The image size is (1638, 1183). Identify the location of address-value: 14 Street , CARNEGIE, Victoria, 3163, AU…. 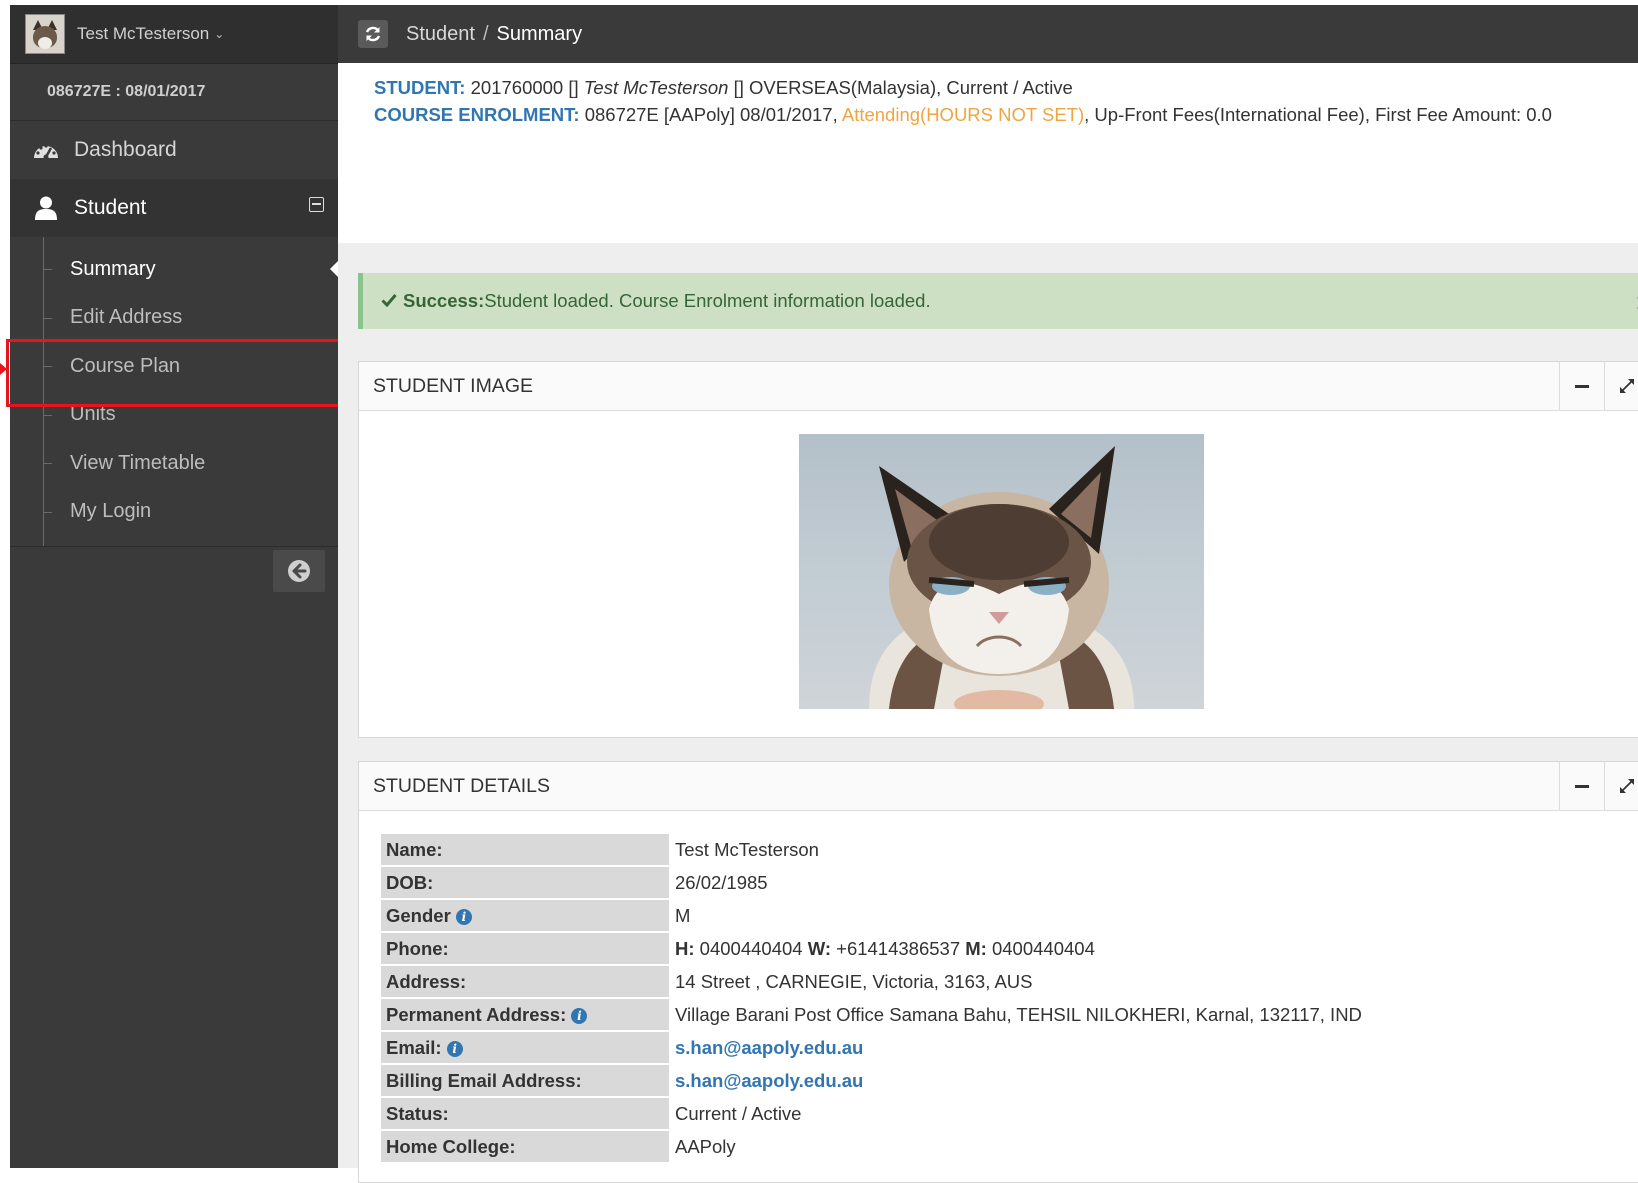
(854, 981).